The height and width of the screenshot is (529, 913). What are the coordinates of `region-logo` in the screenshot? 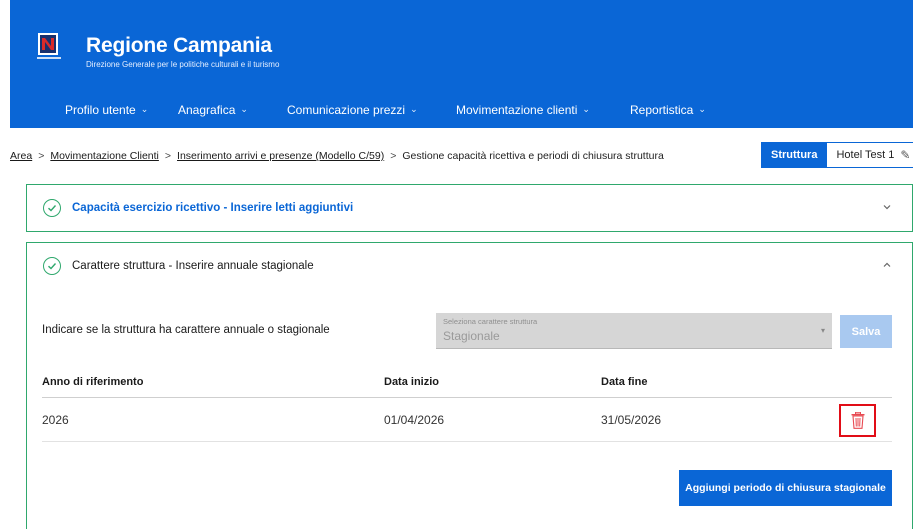 It's located at (51, 48).